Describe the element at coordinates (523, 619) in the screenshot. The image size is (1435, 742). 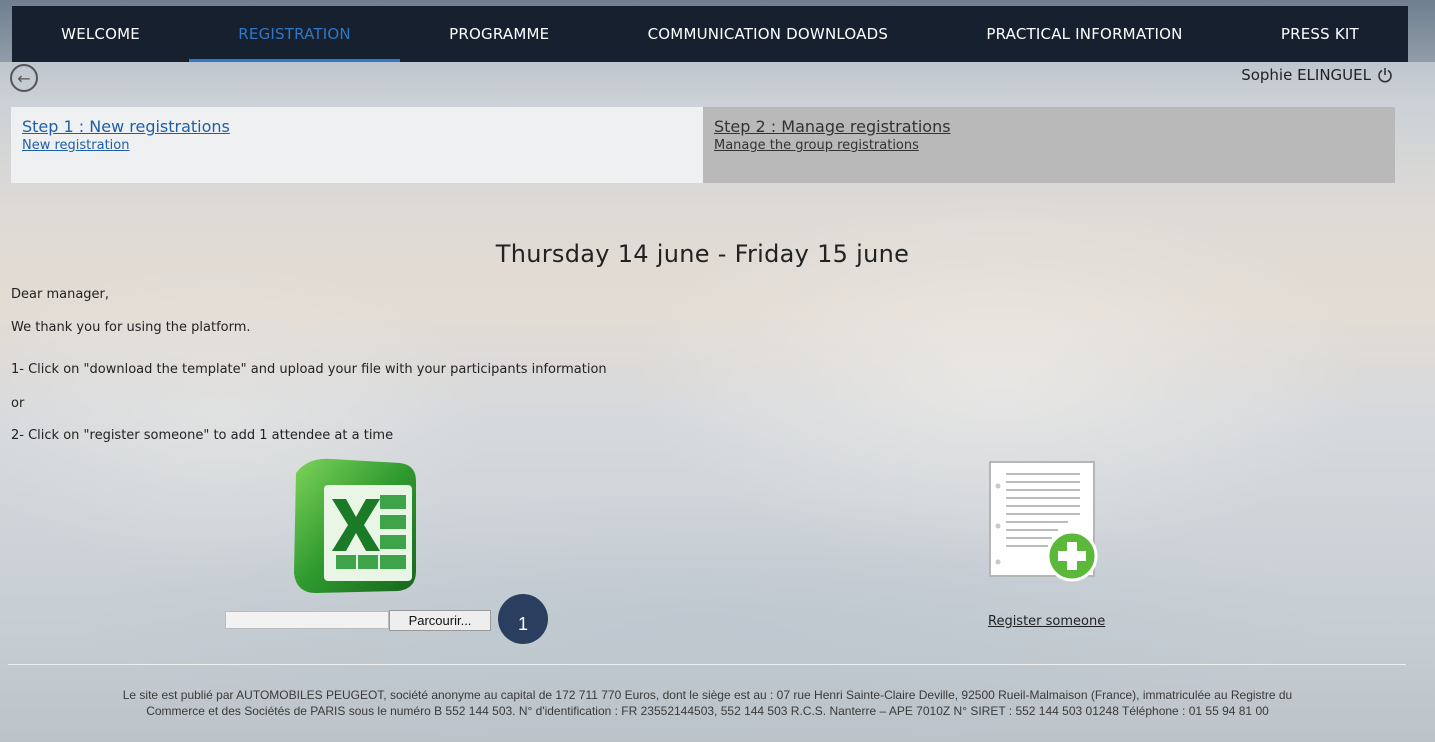
I see `step-number-badge: 1` at that location.